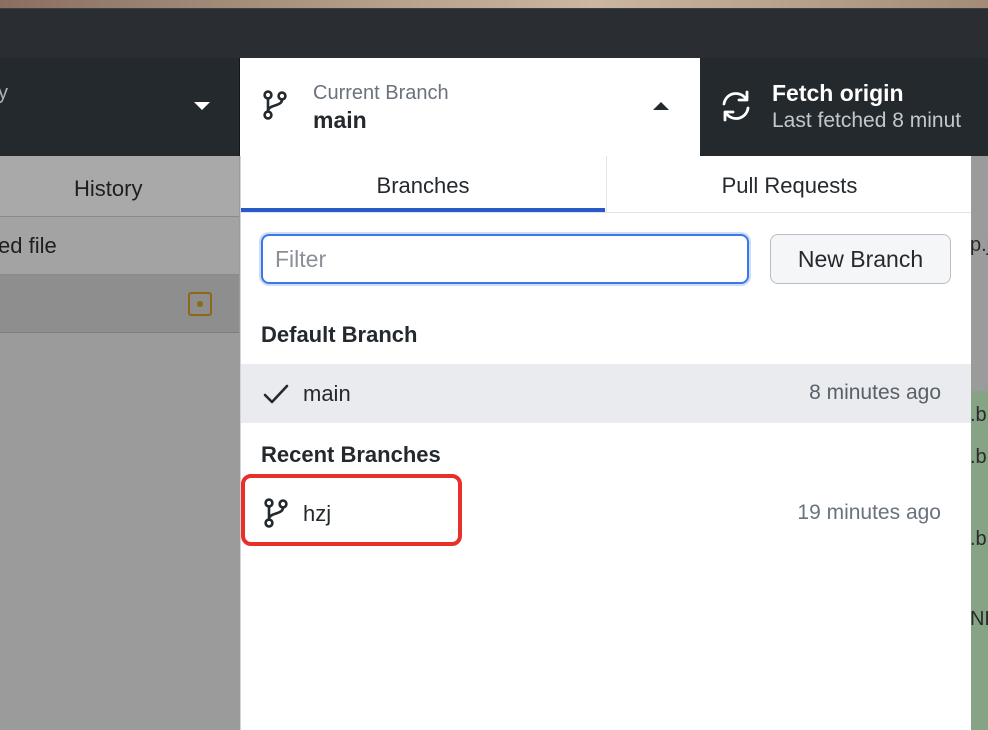 The image size is (988, 730). Describe the element at coordinates (28, 245) in the screenshot. I see `changed-files-label: ed file` at that location.